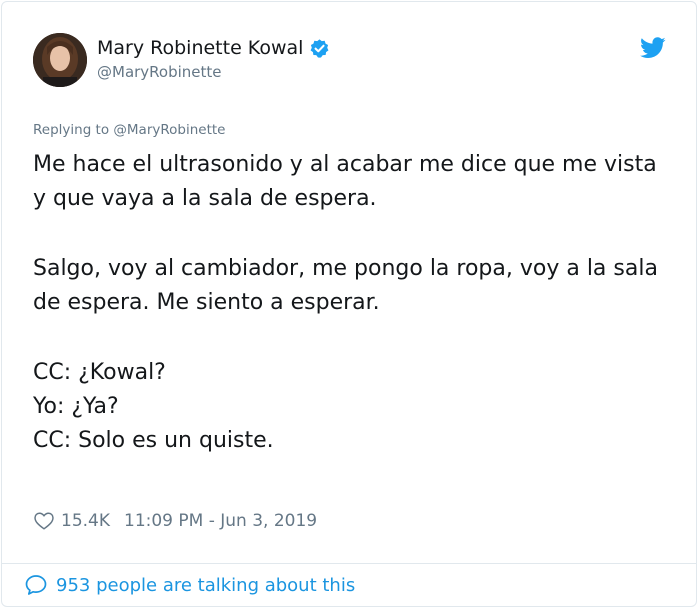 The height and width of the screenshot is (610, 700). What do you see at coordinates (200, 48) in the screenshot?
I see `author-display-name: Mary Robinette Kowal` at bounding box center [200, 48].